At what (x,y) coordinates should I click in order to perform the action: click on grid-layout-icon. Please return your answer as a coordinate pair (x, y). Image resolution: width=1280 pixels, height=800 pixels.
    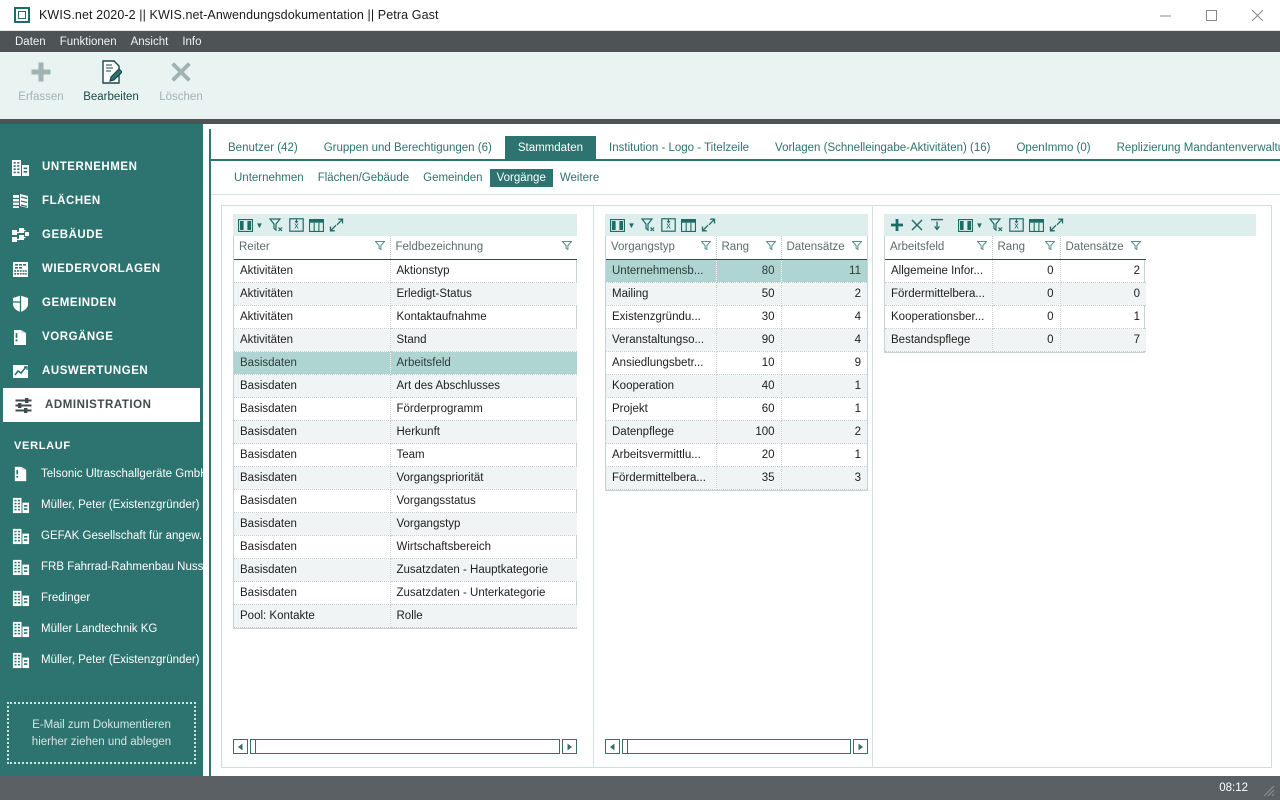
    Looking at the image, I should click on (1036, 225).